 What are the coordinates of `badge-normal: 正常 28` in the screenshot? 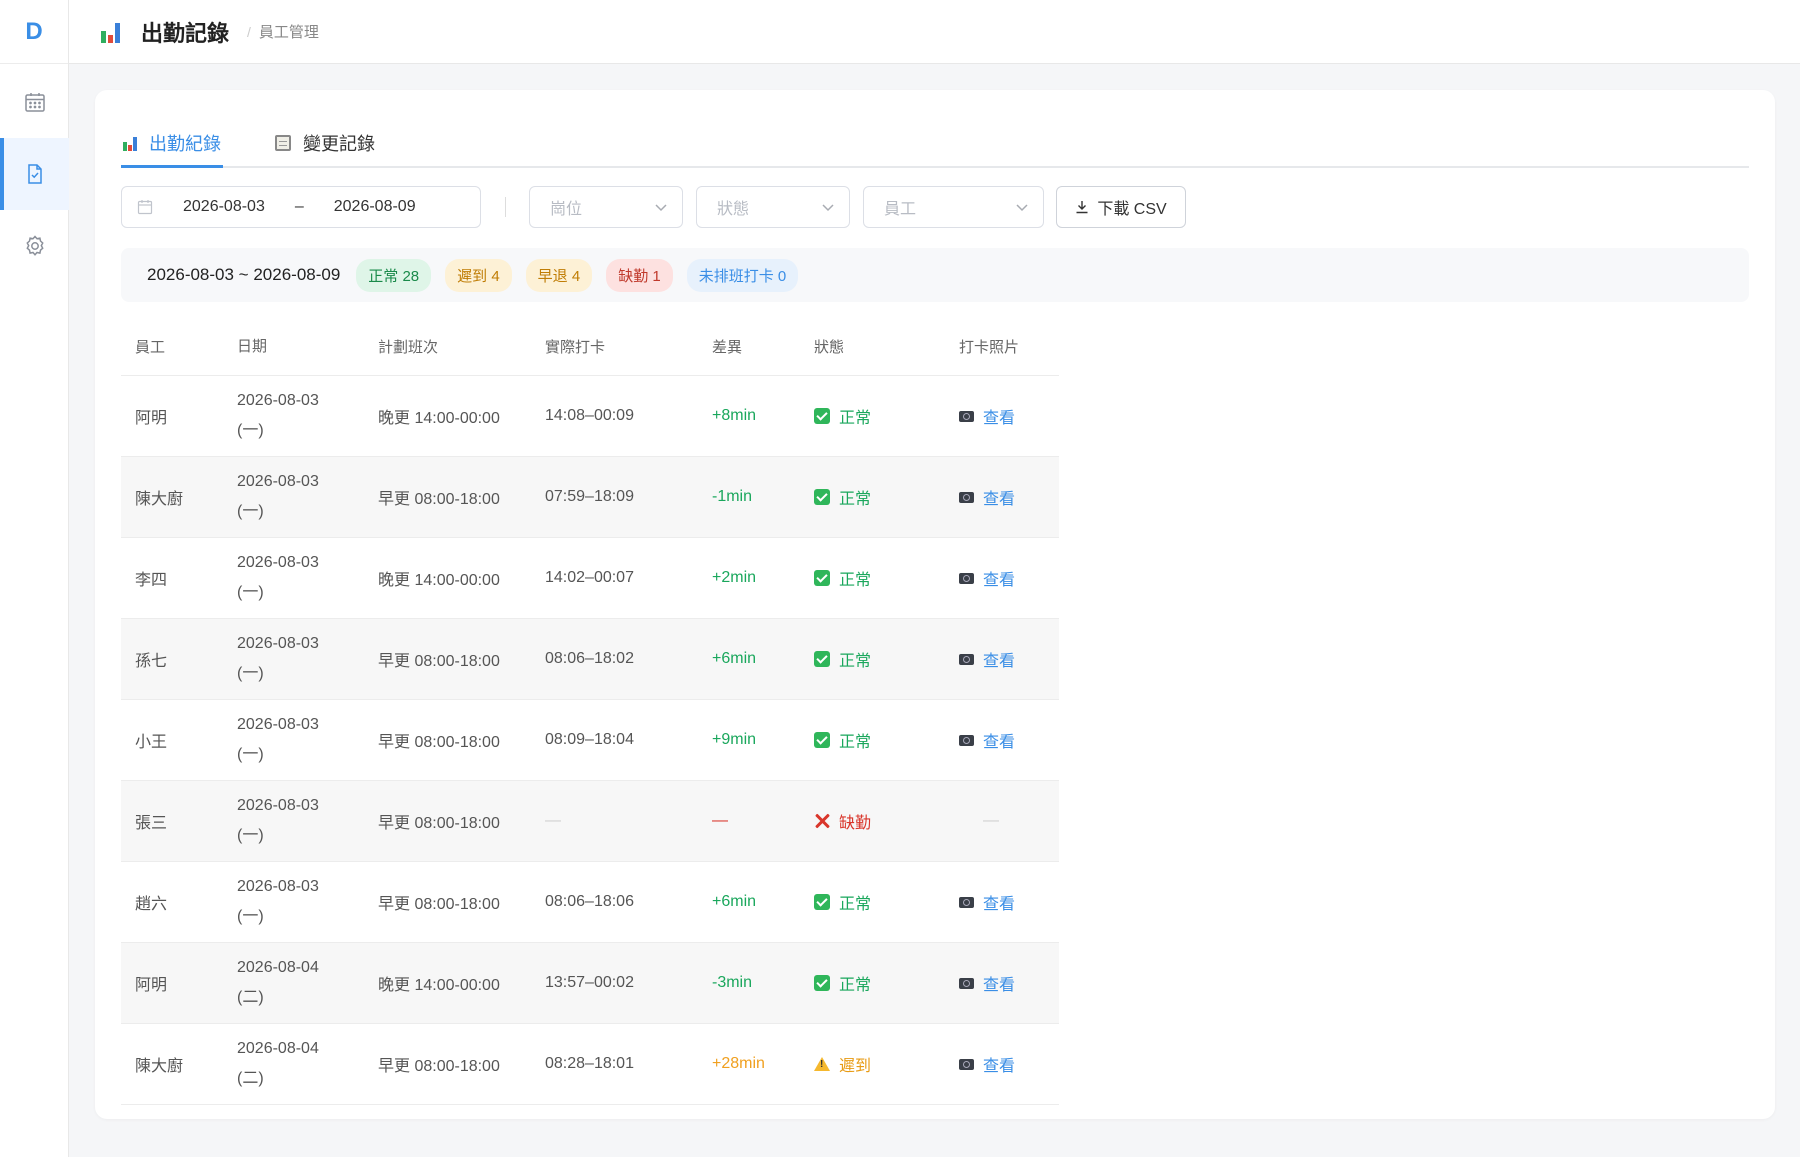 It's located at (394, 275).